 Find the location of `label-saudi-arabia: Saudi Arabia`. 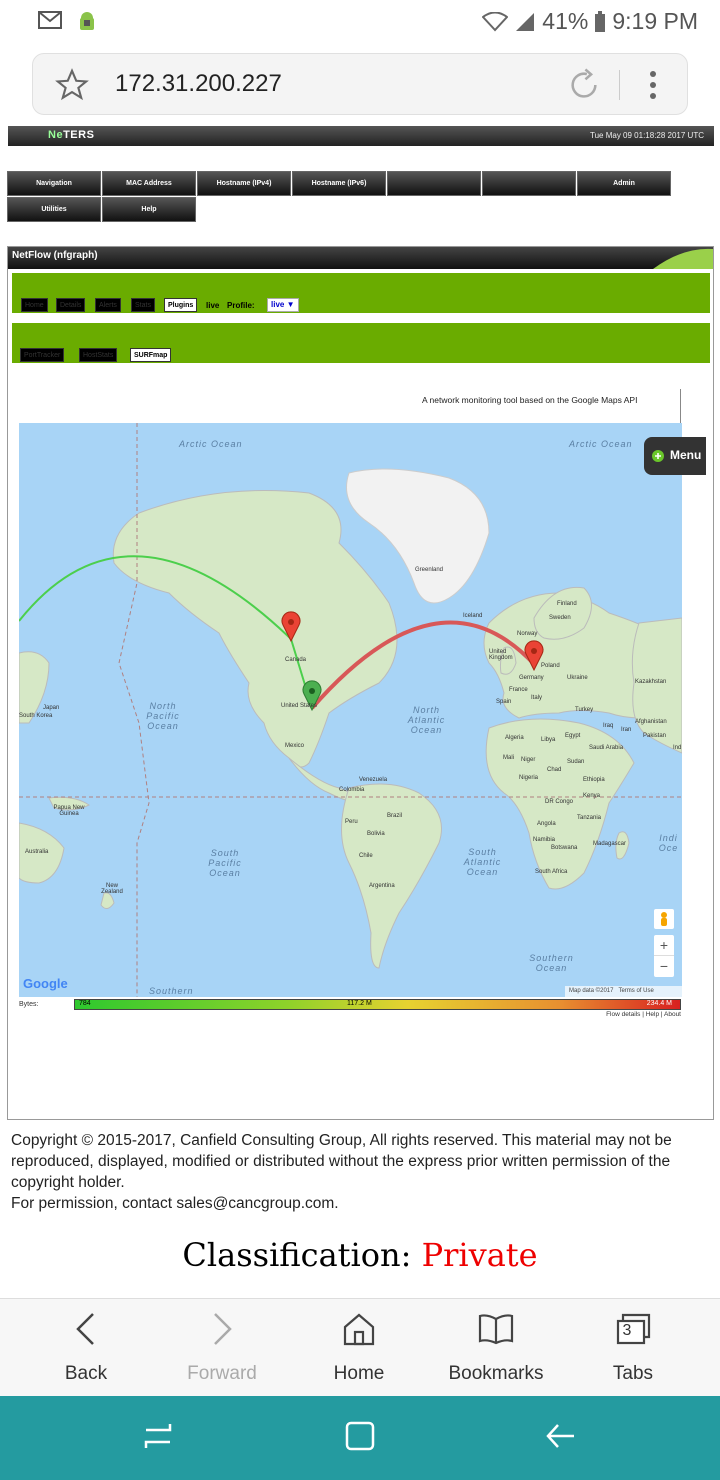

label-saudi-arabia: Saudi Arabia is located at coordinates (606, 748).